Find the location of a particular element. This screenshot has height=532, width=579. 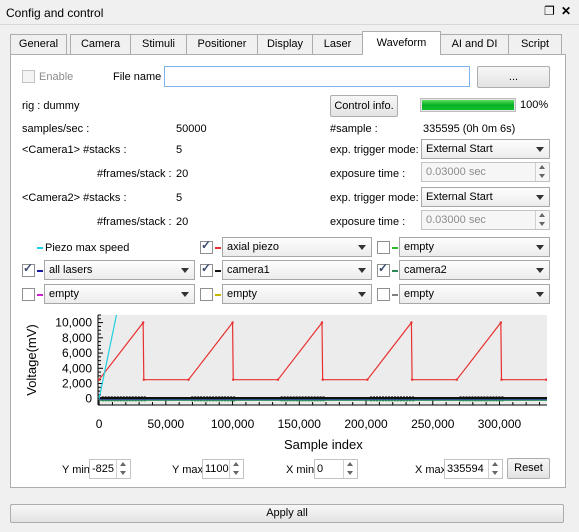

ymin-field: -825 is located at coordinates (110, 469).